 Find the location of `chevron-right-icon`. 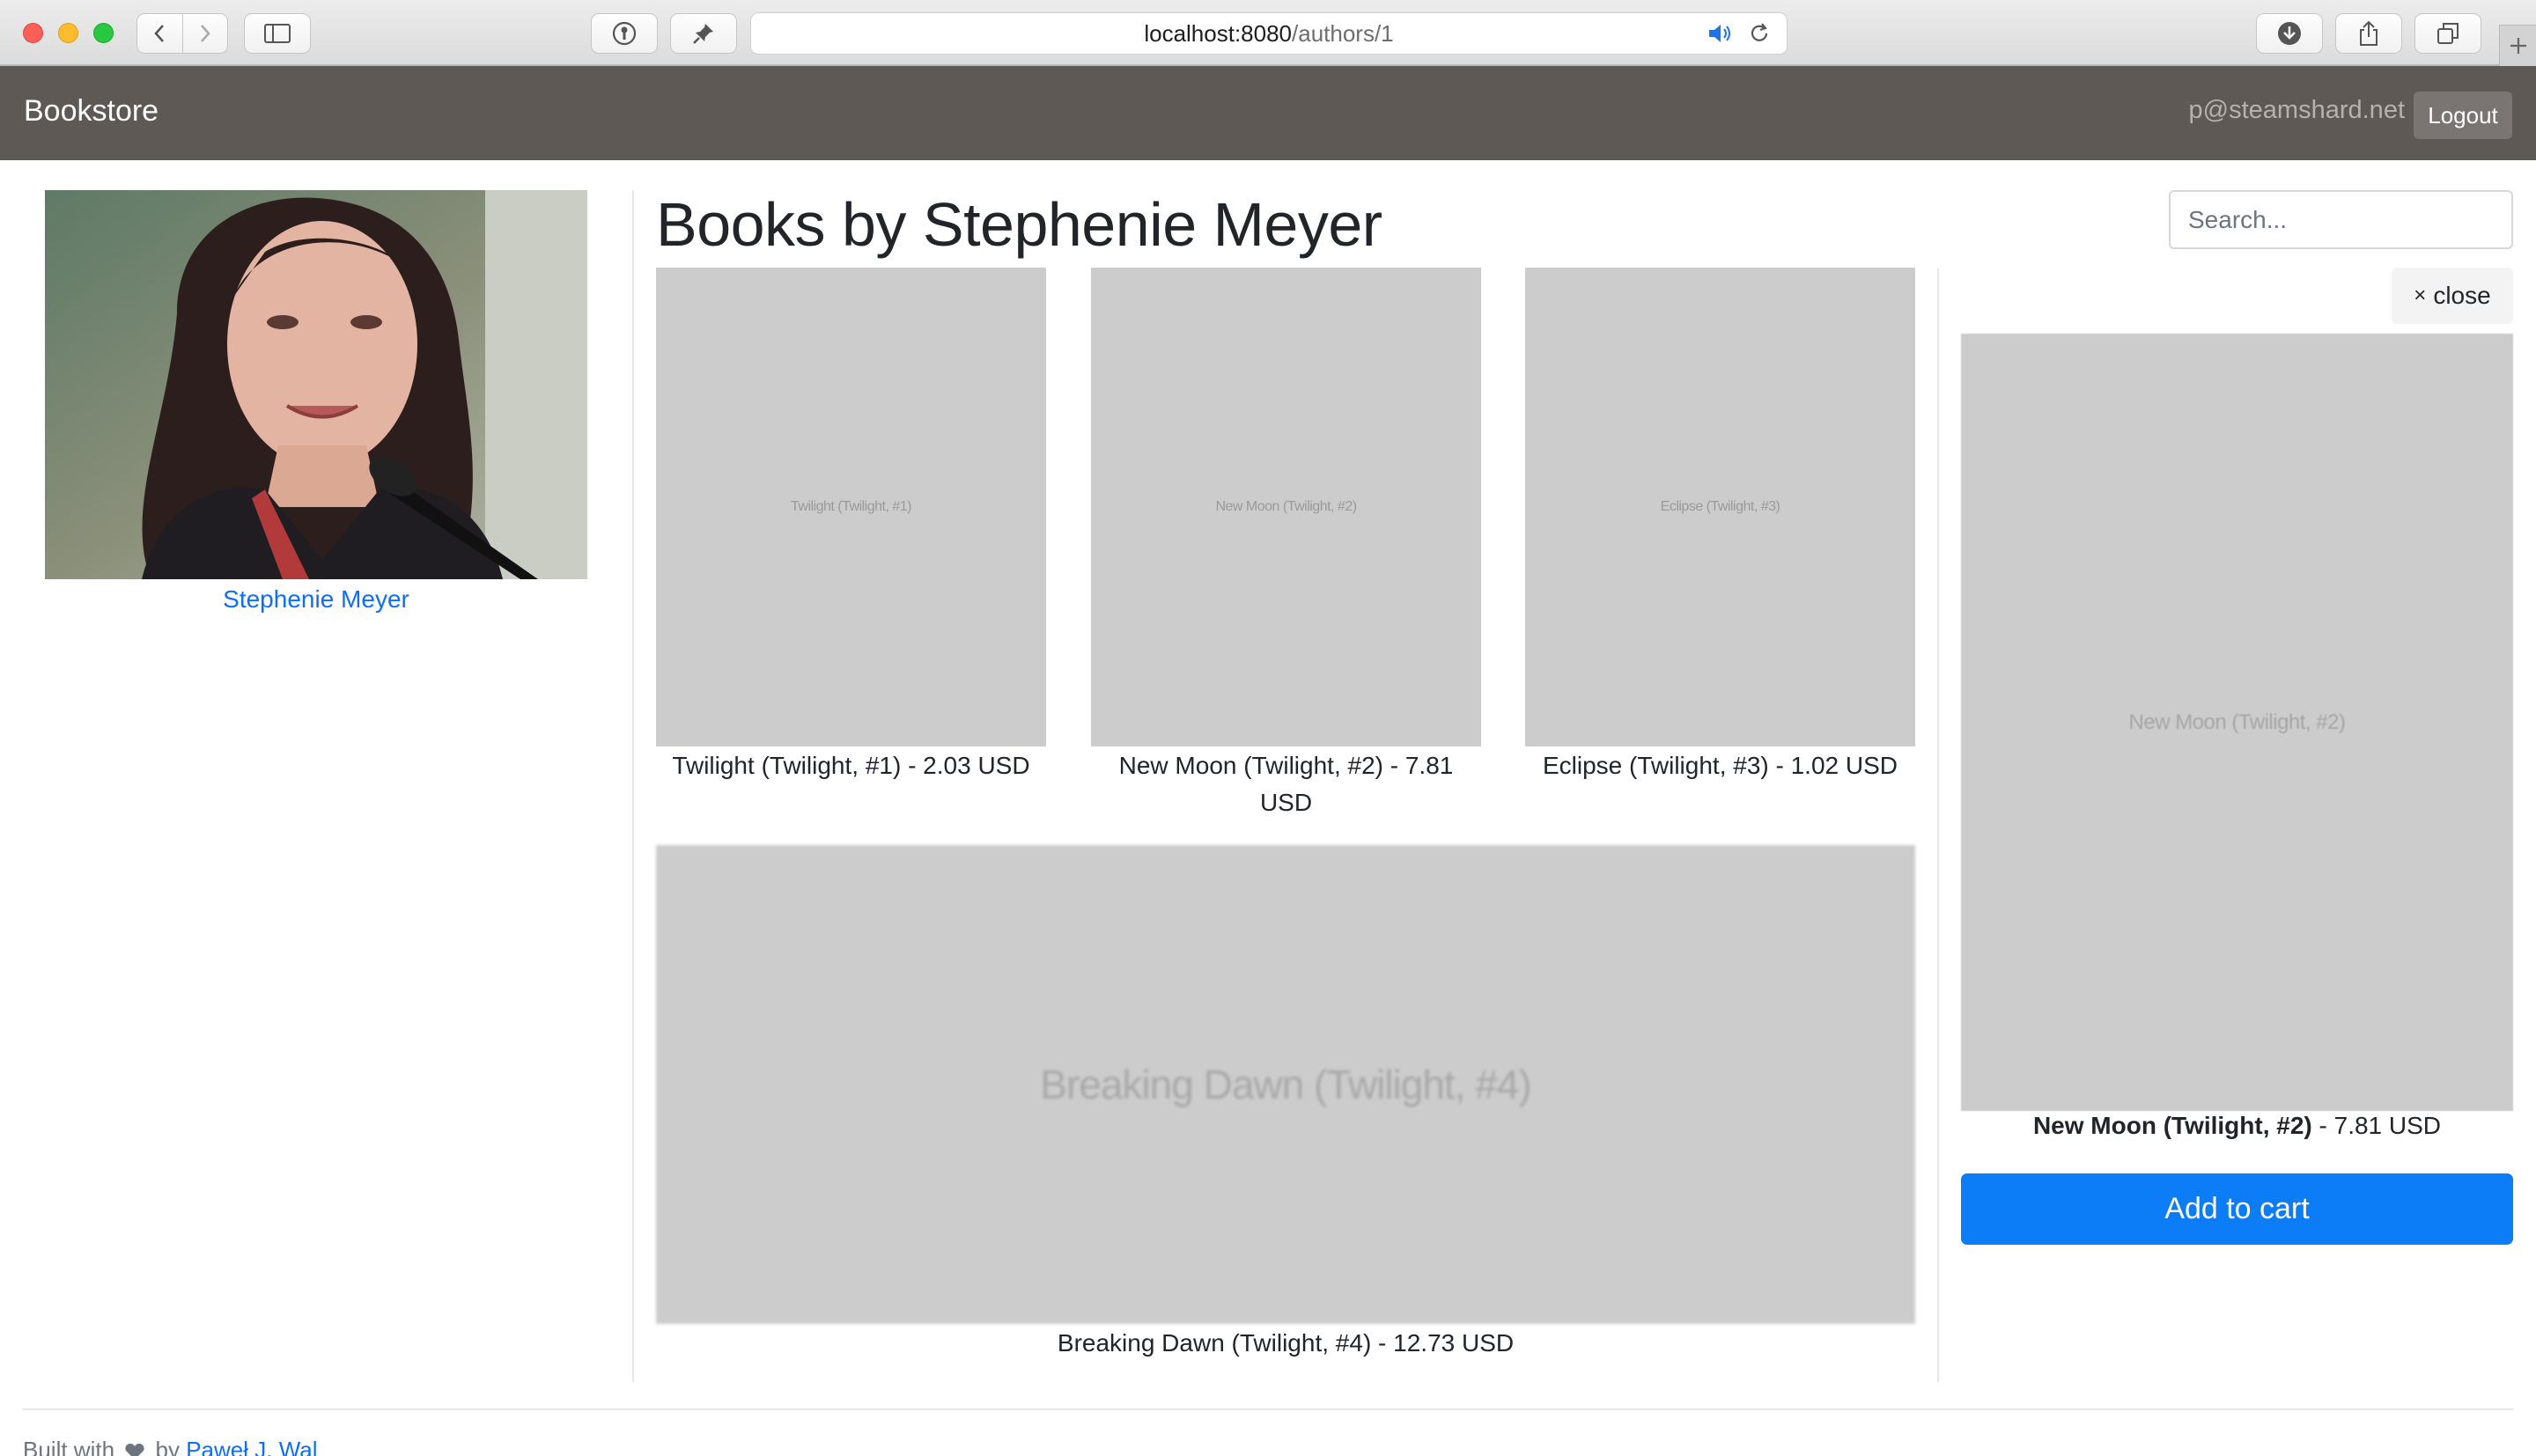

chevron-right-icon is located at coordinates (205, 33).